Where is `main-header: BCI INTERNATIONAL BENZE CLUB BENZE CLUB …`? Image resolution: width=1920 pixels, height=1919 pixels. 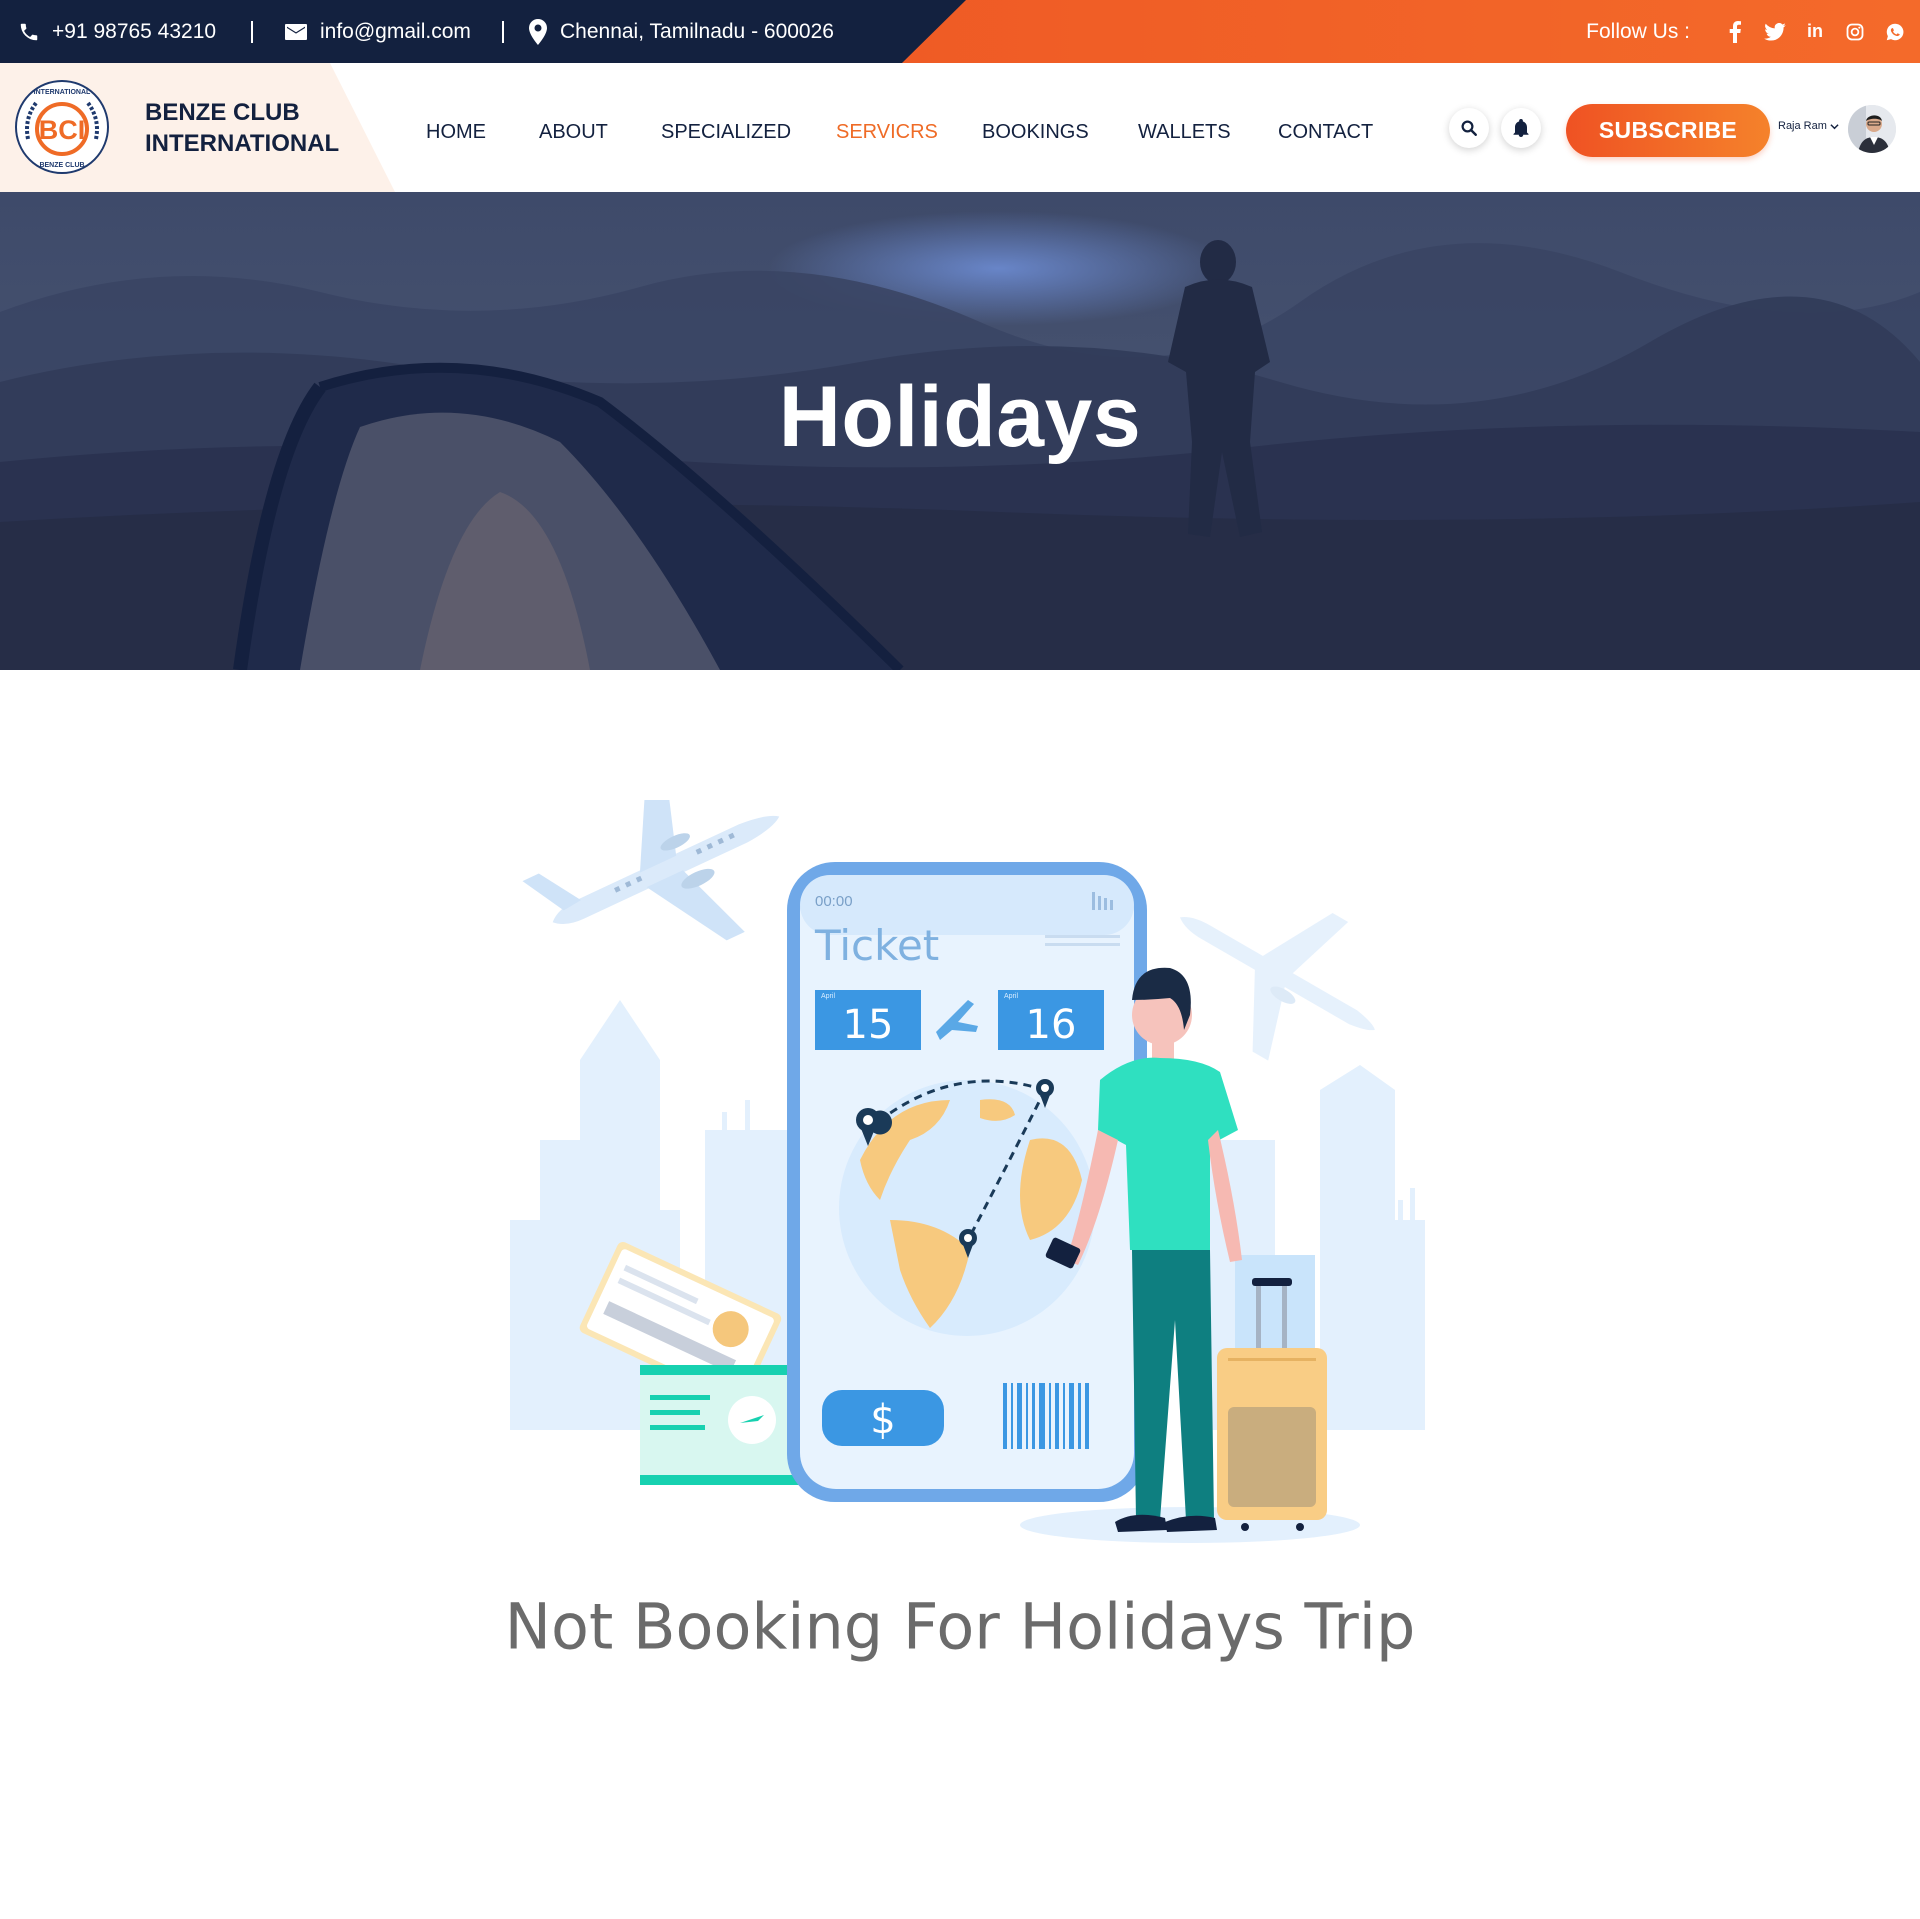 main-header: BCI INTERNATIONAL BENZE CLUB BENZE CLUB … is located at coordinates (960, 127).